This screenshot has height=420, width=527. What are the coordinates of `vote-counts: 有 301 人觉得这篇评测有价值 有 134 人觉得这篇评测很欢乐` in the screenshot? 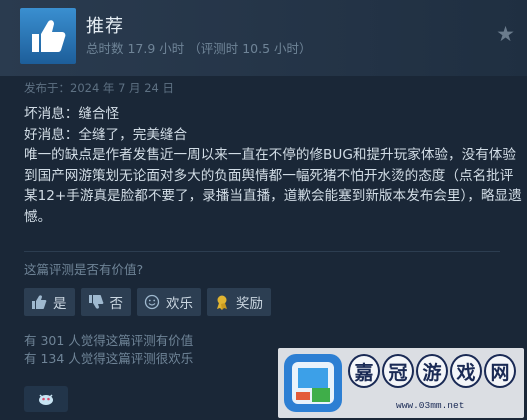 It's located at (108, 350).